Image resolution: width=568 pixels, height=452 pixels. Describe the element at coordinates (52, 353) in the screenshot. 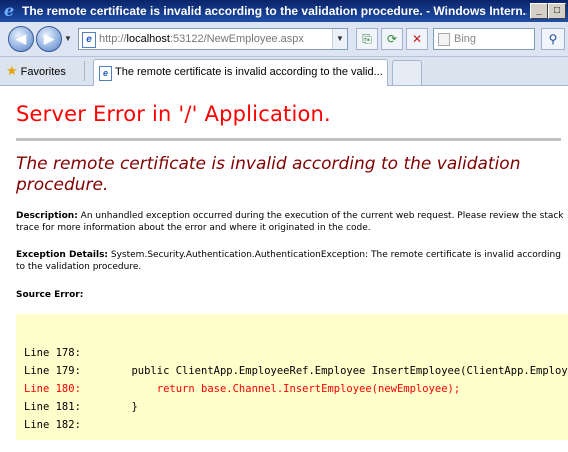

I see `code-line: Line 178:` at that location.